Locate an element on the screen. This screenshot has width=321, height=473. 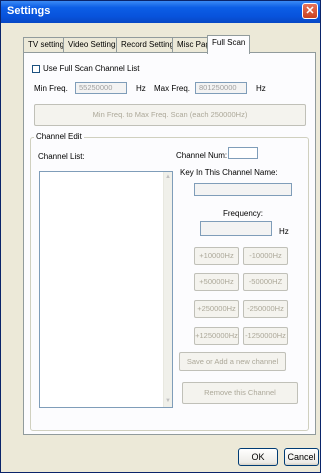
plus-250000hz-button: +250000Hz is located at coordinates (216, 309).